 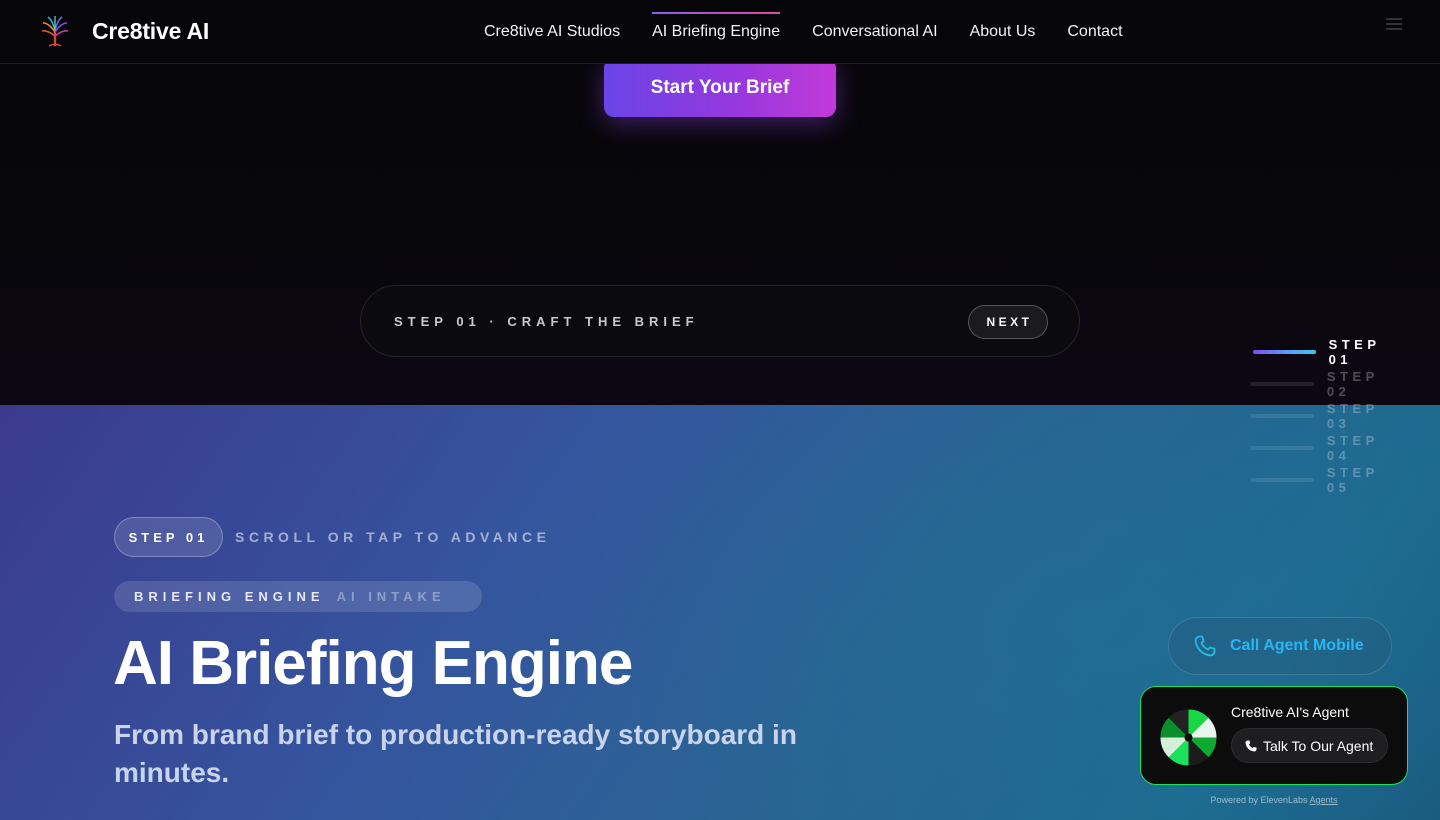 What do you see at coordinates (151, 30) in the screenshot?
I see `brand-name: Cre8tive AI` at bounding box center [151, 30].